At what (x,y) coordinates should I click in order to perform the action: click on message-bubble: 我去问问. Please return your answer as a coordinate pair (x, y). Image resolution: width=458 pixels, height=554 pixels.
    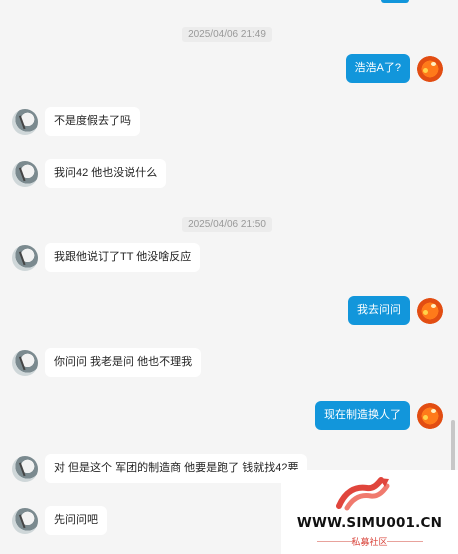
    Looking at the image, I should click on (379, 310).